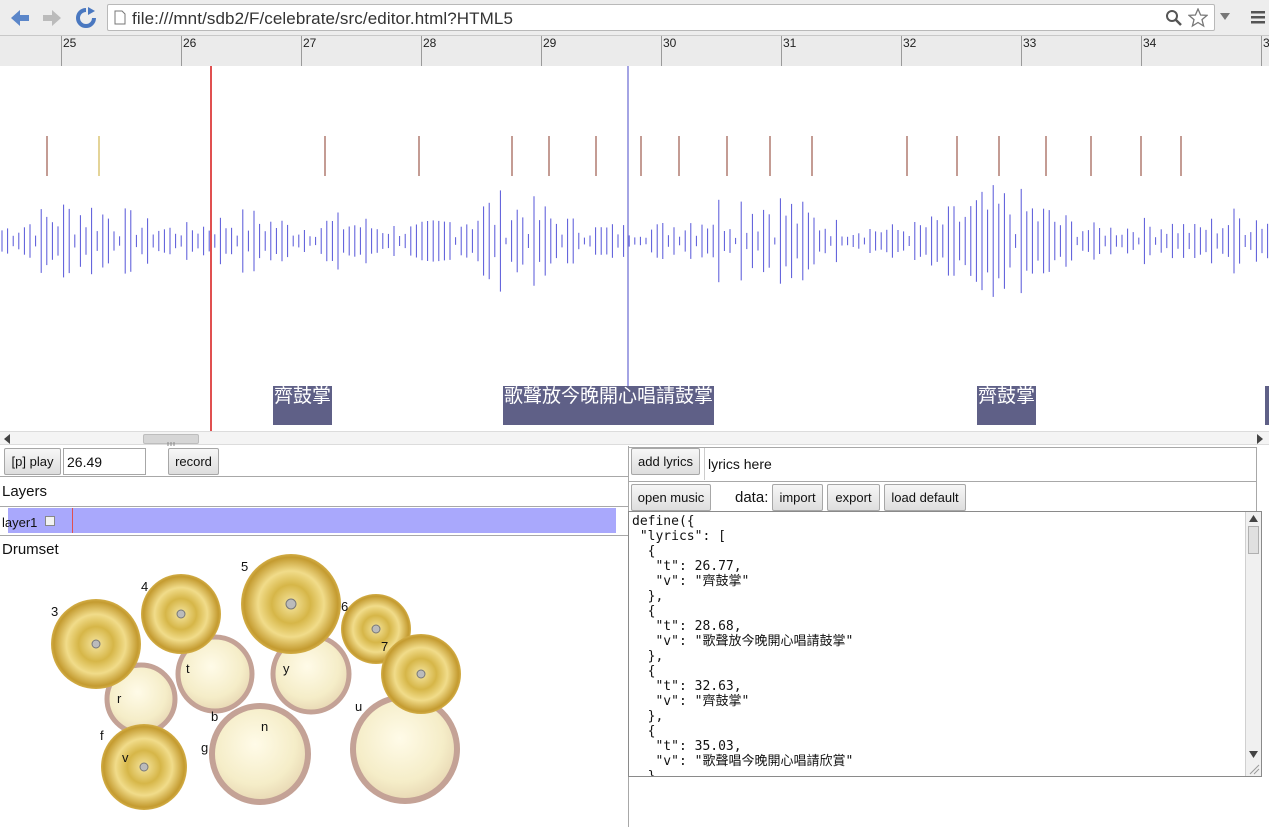  What do you see at coordinates (609, 405) in the screenshot?
I see `lyric-block: 歌聲放今晚開心唱請鼓掌` at bounding box center [609, 405].